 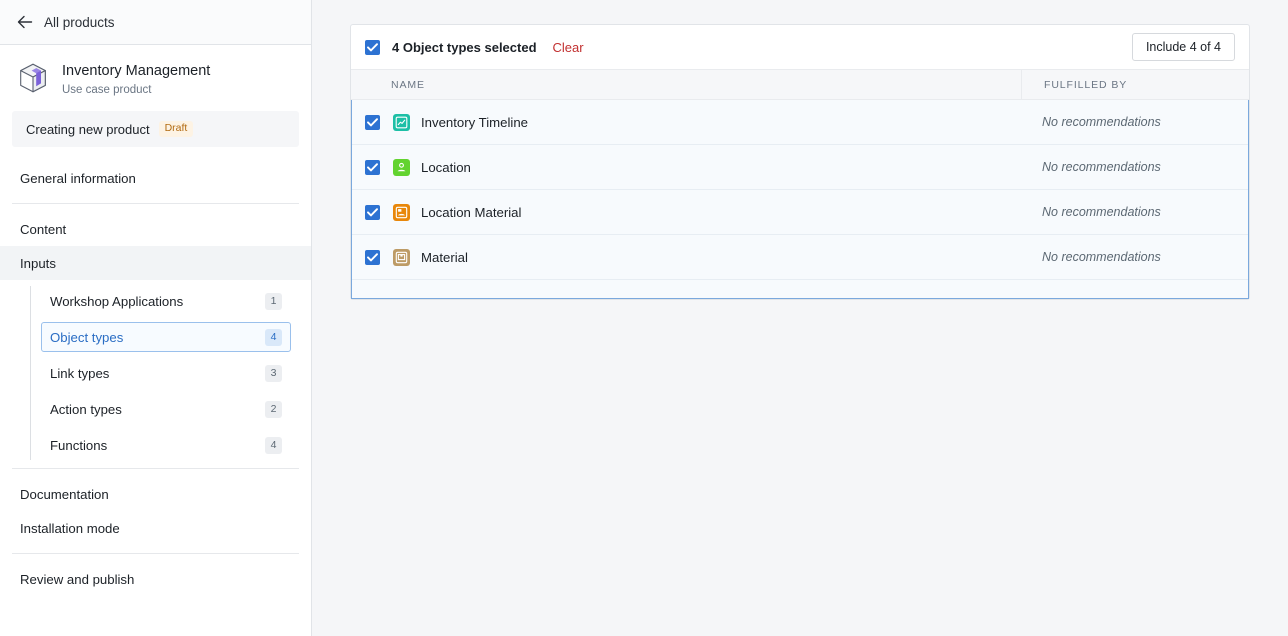 What do you see at coordinates (117, 301) in the screenshot?
I see `sidebar-subitem-label: Workshop Applications` at bounding box center [117, 301].